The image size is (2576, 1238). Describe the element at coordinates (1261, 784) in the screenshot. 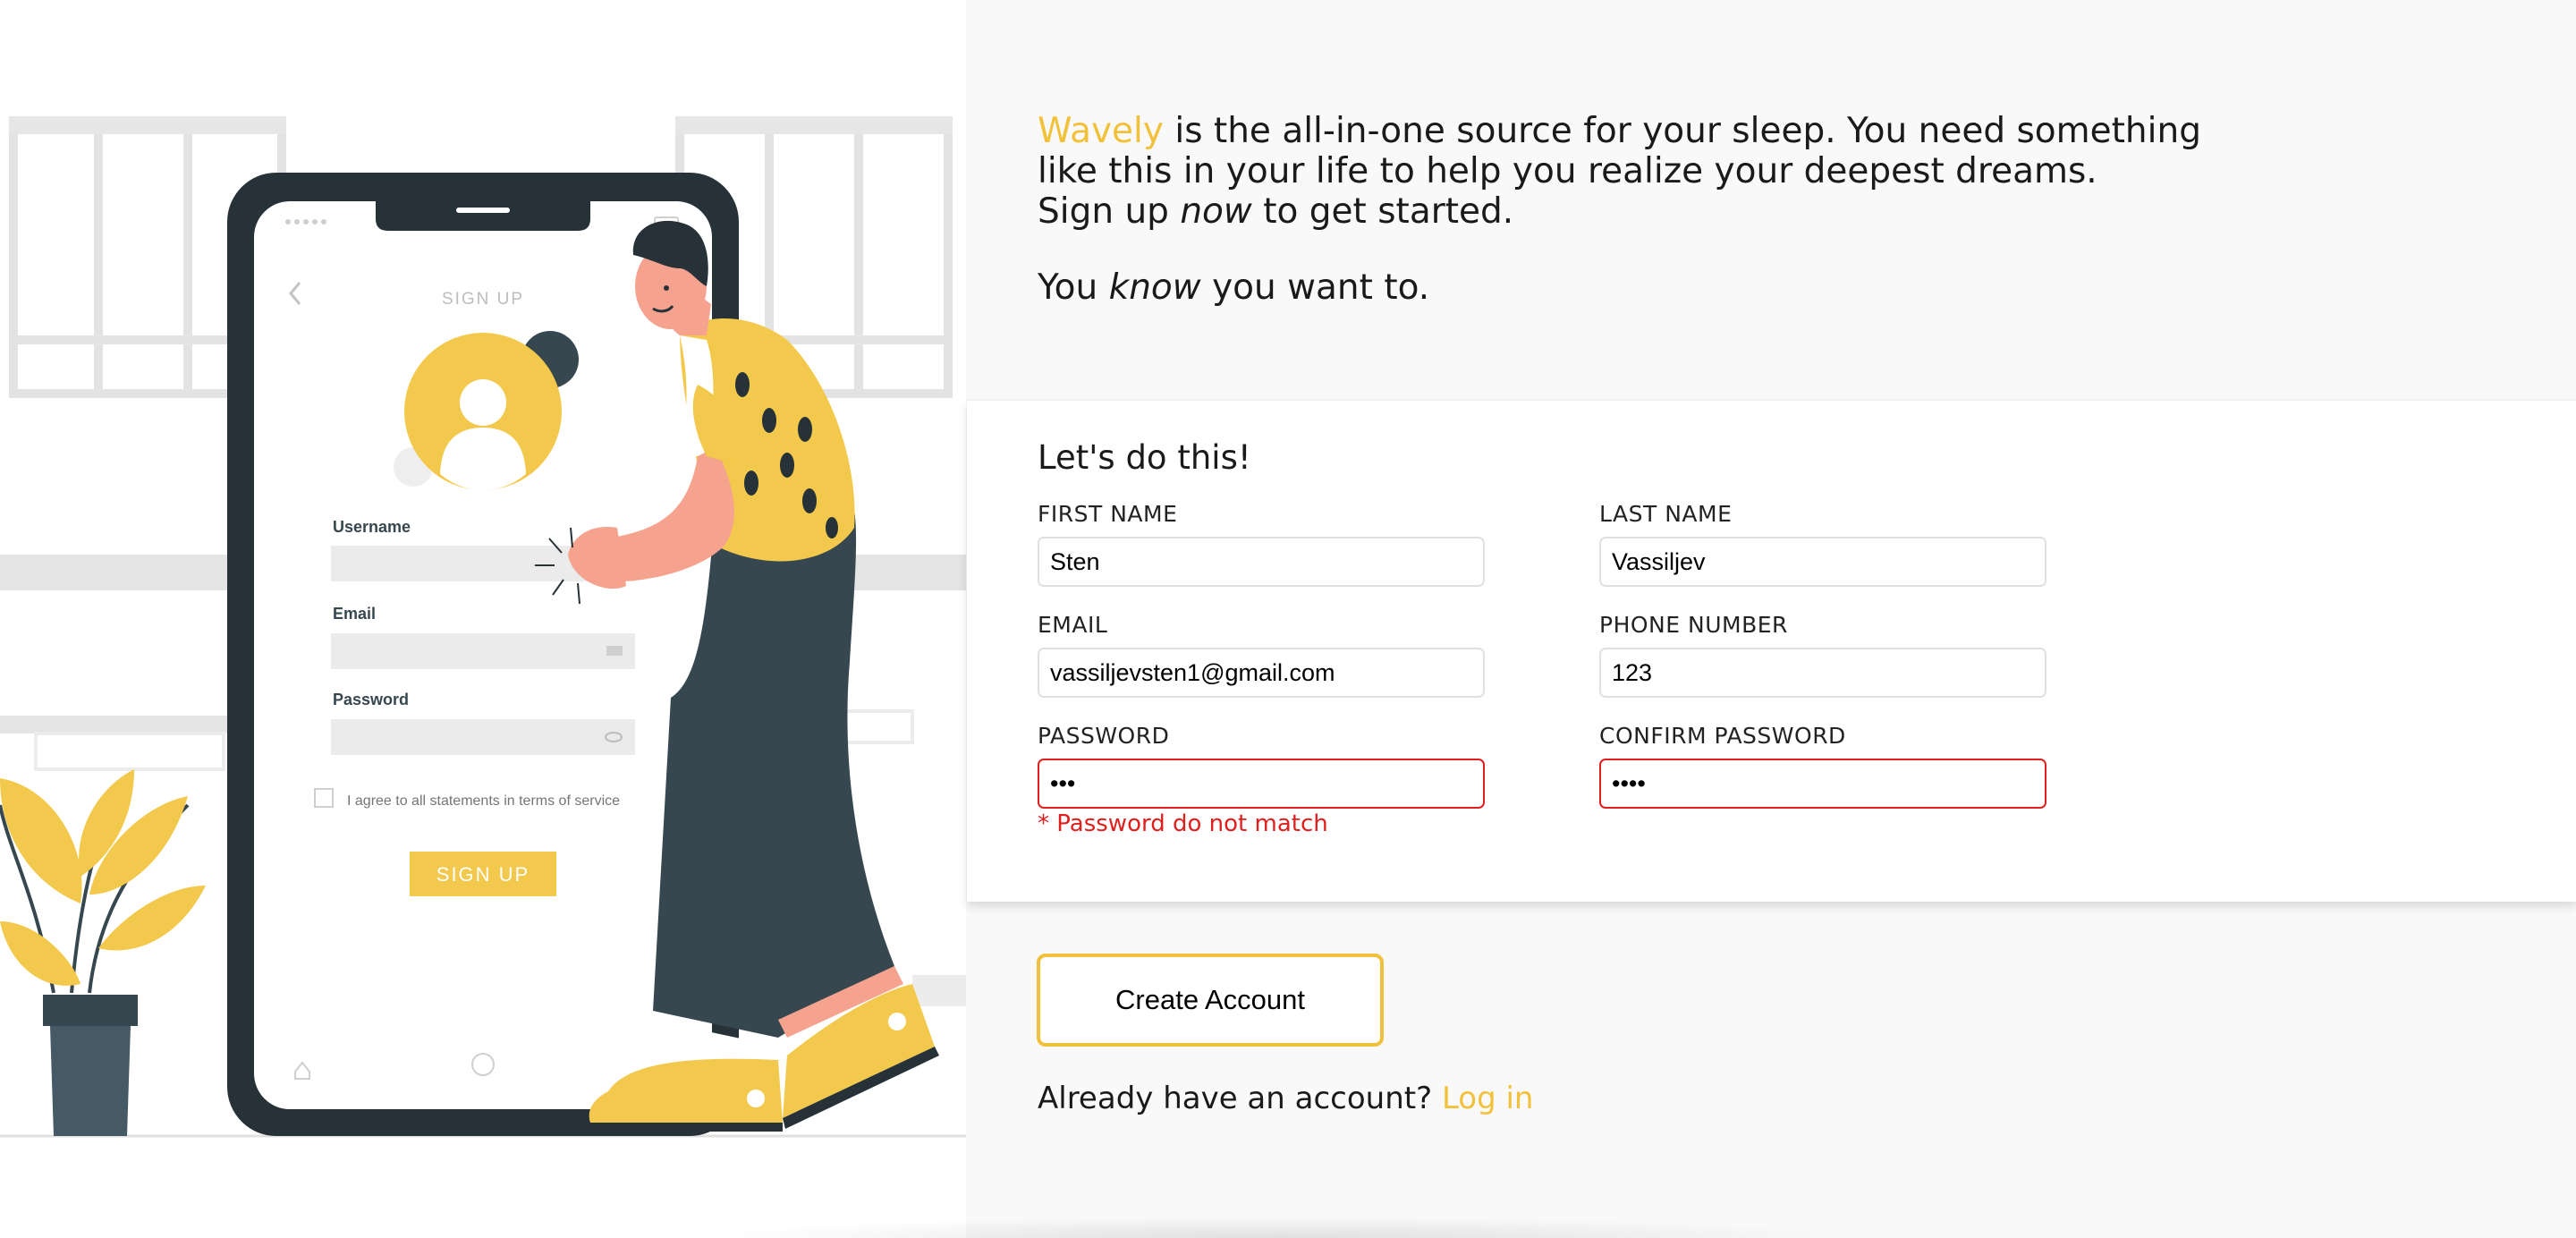

I see `password-input` at that location.